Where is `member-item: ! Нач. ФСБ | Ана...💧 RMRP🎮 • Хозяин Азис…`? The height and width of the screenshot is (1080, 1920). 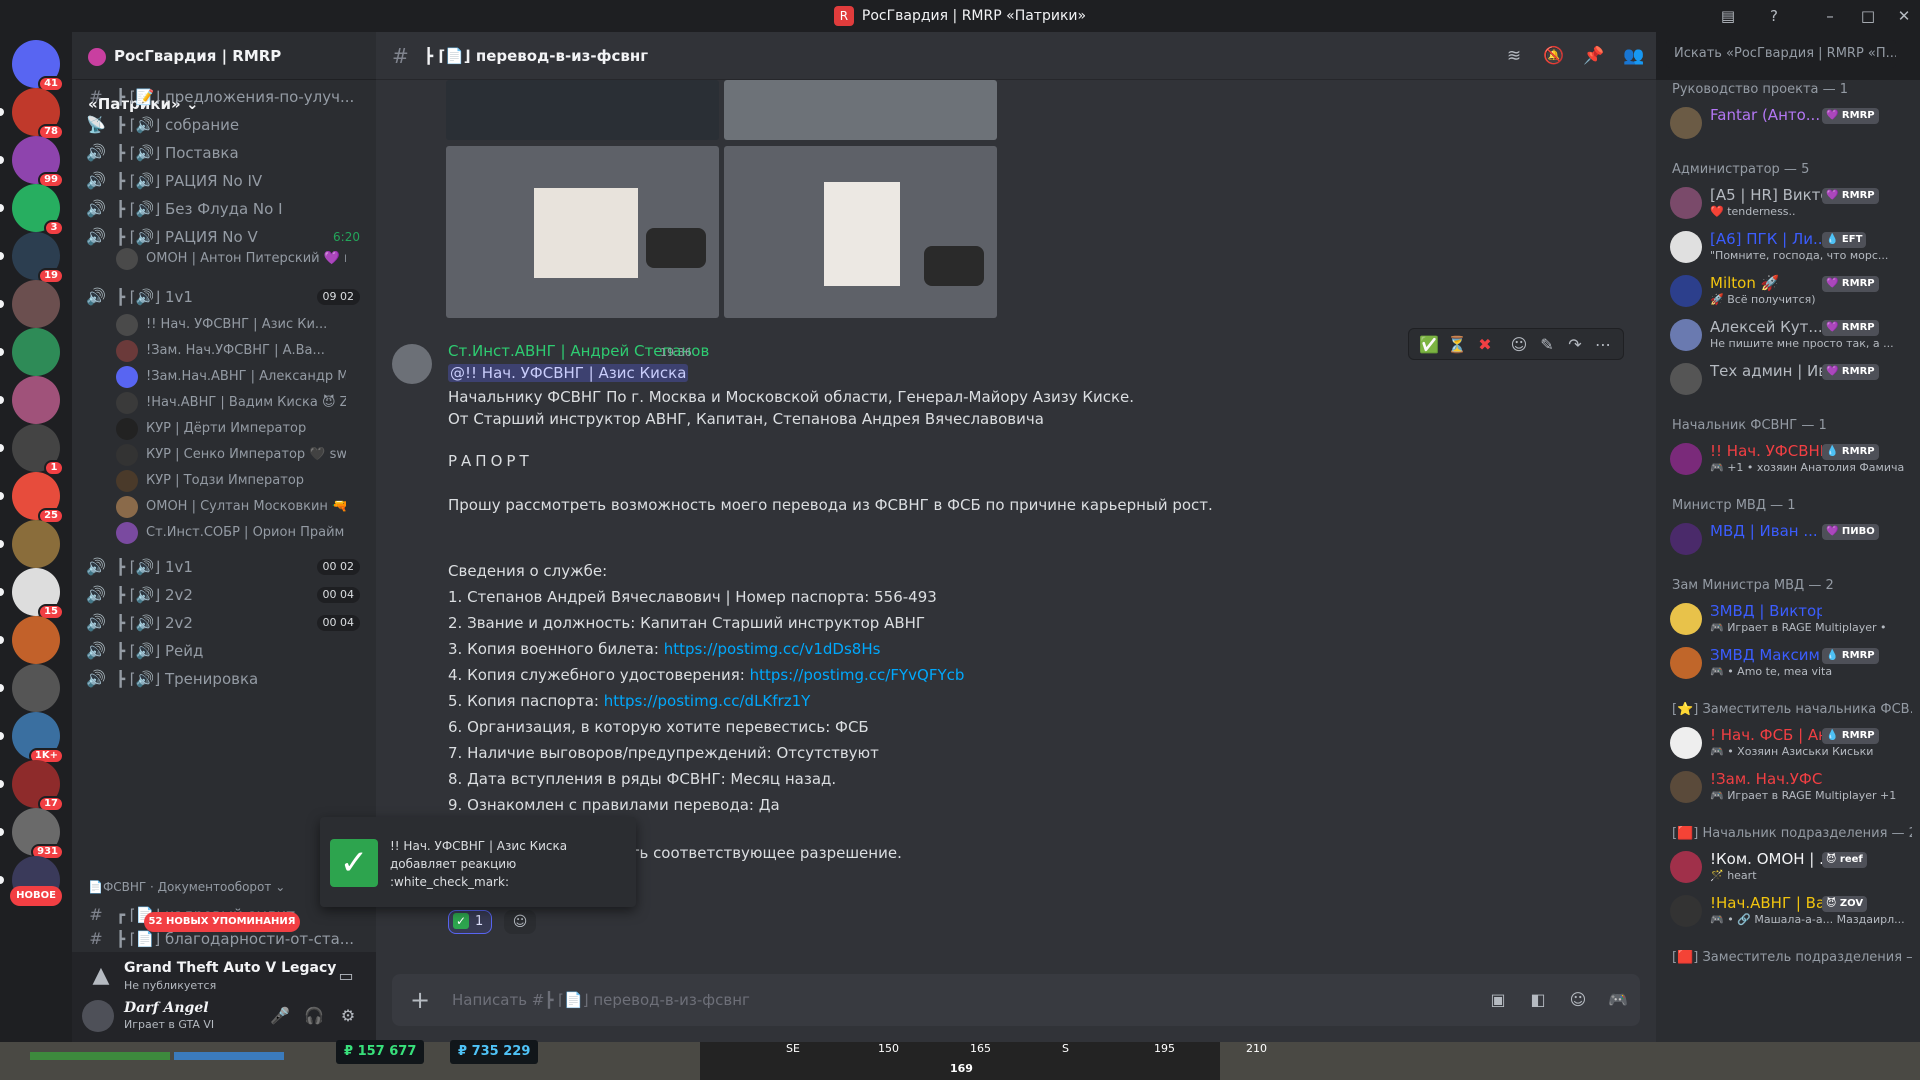
member-item: ! Нач. ФСБ | Ана...💧 RMRP🎮 • Хозяин Азис… is located at coordinates (1788, 743).